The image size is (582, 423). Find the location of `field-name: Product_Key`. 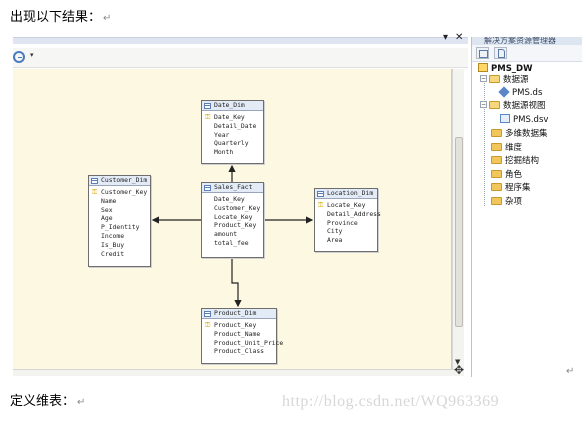

field-name: Product_Key is located at coordinates (235, 325).